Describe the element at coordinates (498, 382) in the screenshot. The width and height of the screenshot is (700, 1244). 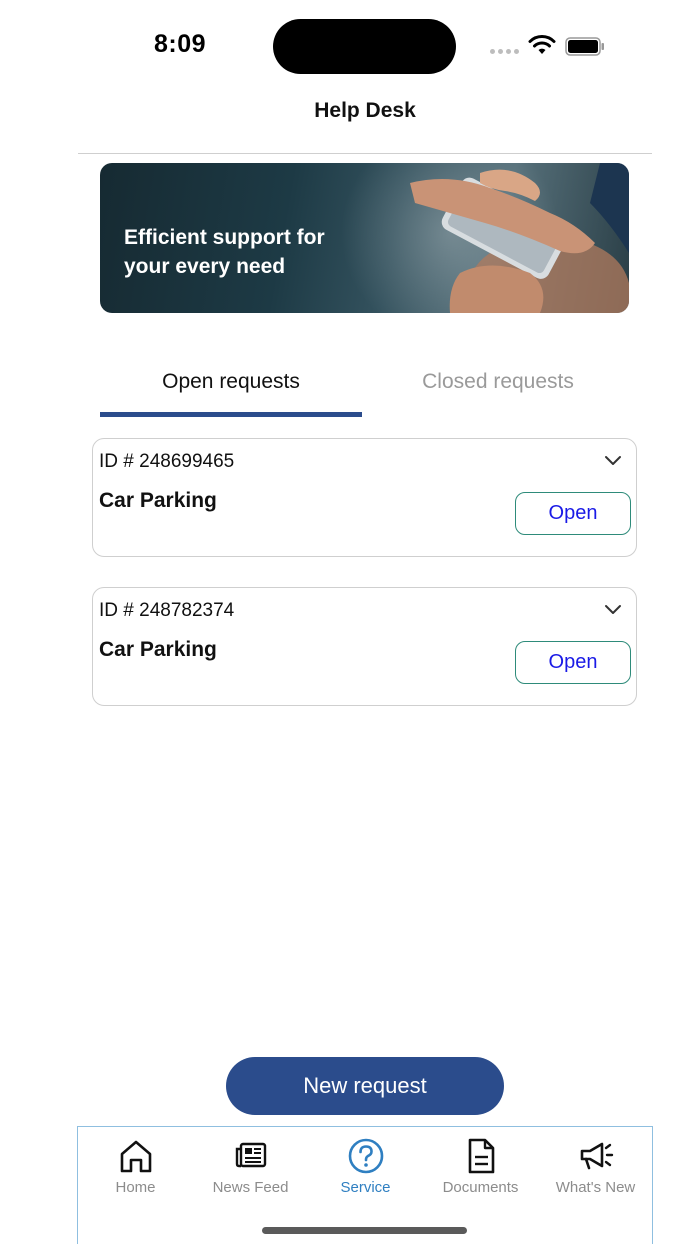
I see `tab-closed-requests: Closed requests` at that location.